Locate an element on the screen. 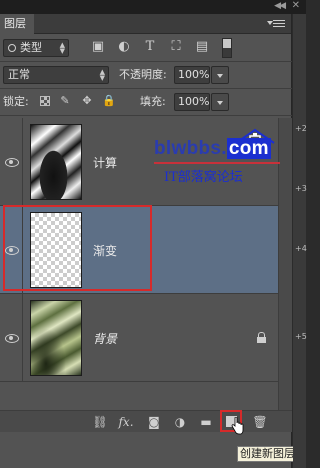 Image resolution: width=320 pixels, height=468 pixels. collapse-arrows-icon: ◀◀ is located at coordinates (280, 6).